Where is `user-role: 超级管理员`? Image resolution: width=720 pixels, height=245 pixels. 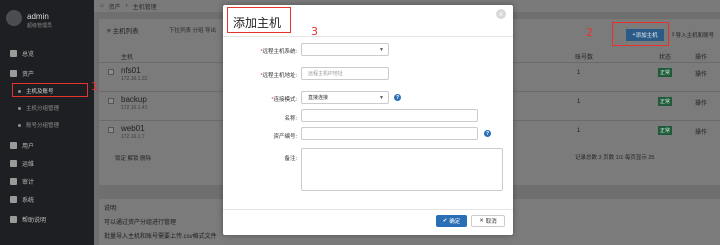 user-role: 超级管理员 is located at coordinates (40, 26).